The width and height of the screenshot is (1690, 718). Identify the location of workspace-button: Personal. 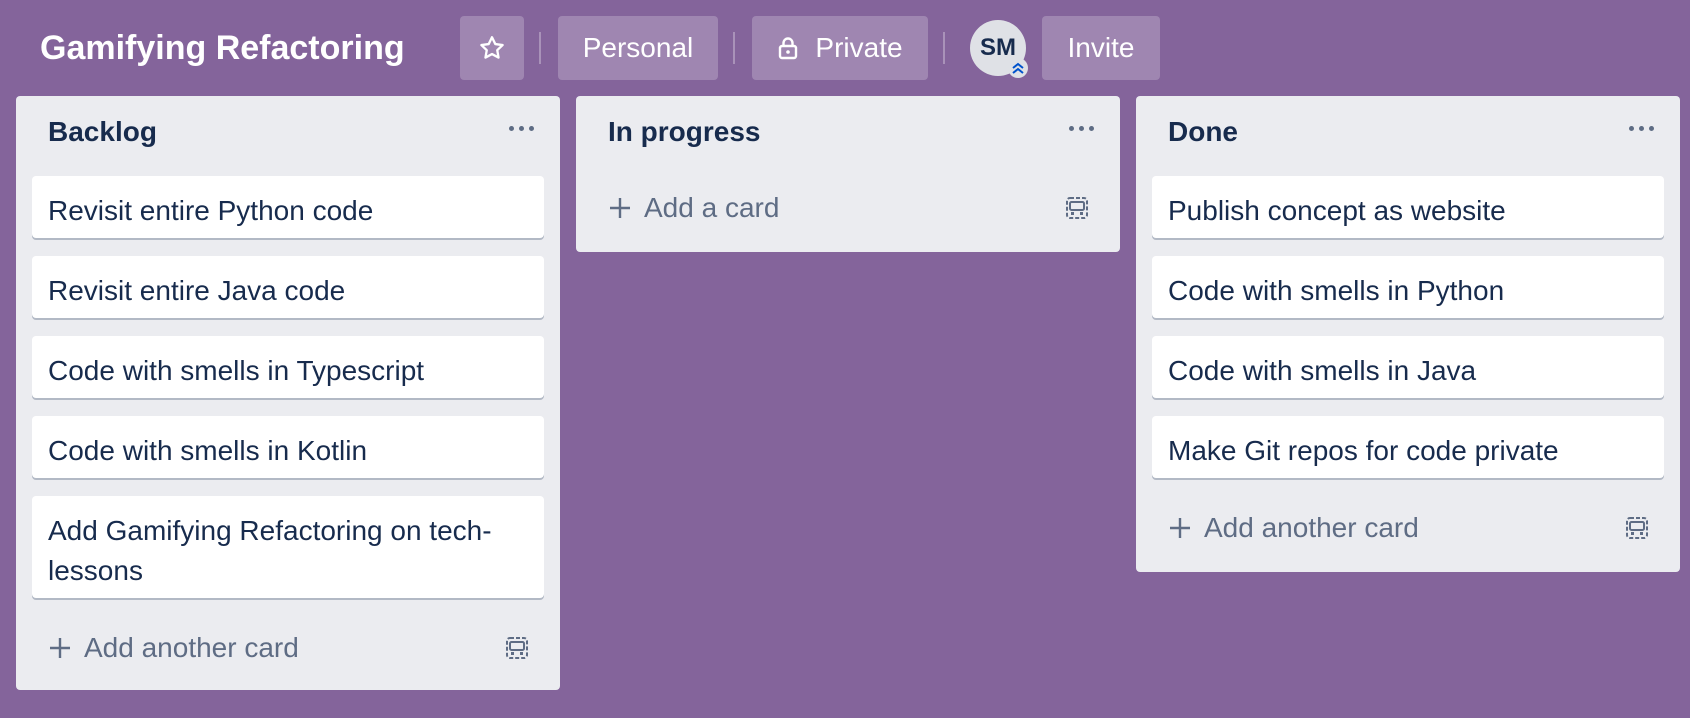
(638, 48).